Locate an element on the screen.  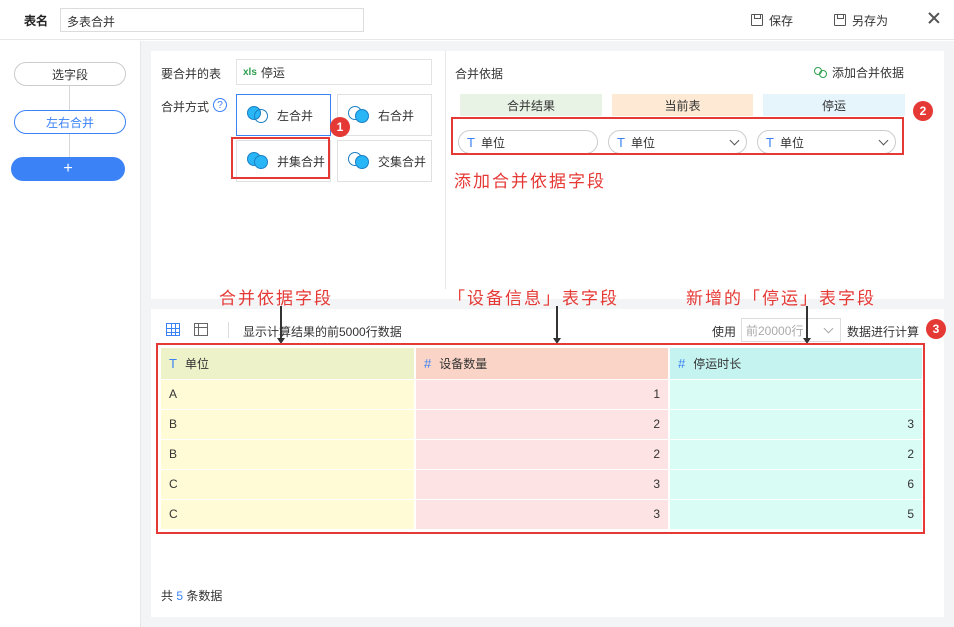
arrow-stop is located at coordinates (806, 325).